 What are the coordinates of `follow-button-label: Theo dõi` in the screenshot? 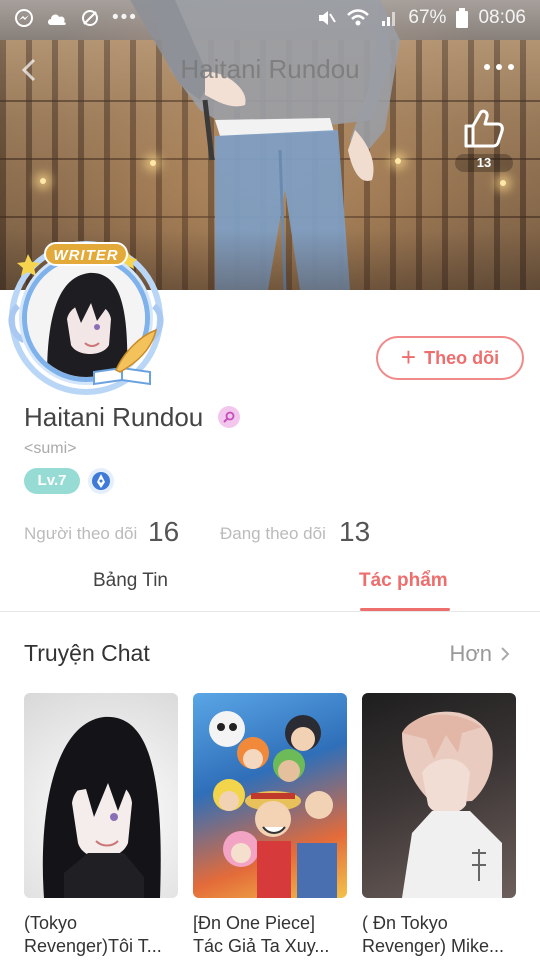 It's located at (462, 357).